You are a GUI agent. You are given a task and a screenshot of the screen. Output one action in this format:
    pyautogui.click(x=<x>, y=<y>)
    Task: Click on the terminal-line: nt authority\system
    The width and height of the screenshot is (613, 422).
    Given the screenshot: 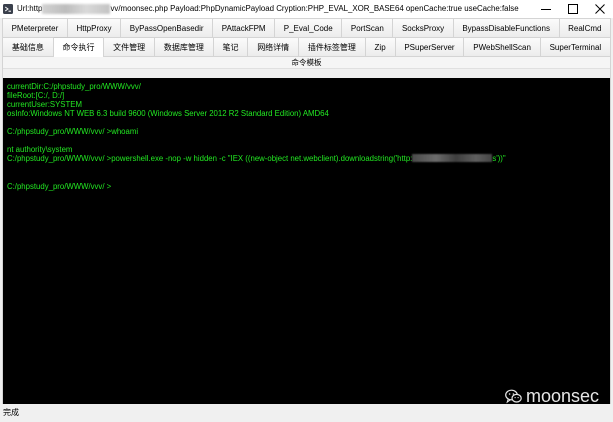 What is the action you would take?
    pyautogui.click(x=40, y=150)
    